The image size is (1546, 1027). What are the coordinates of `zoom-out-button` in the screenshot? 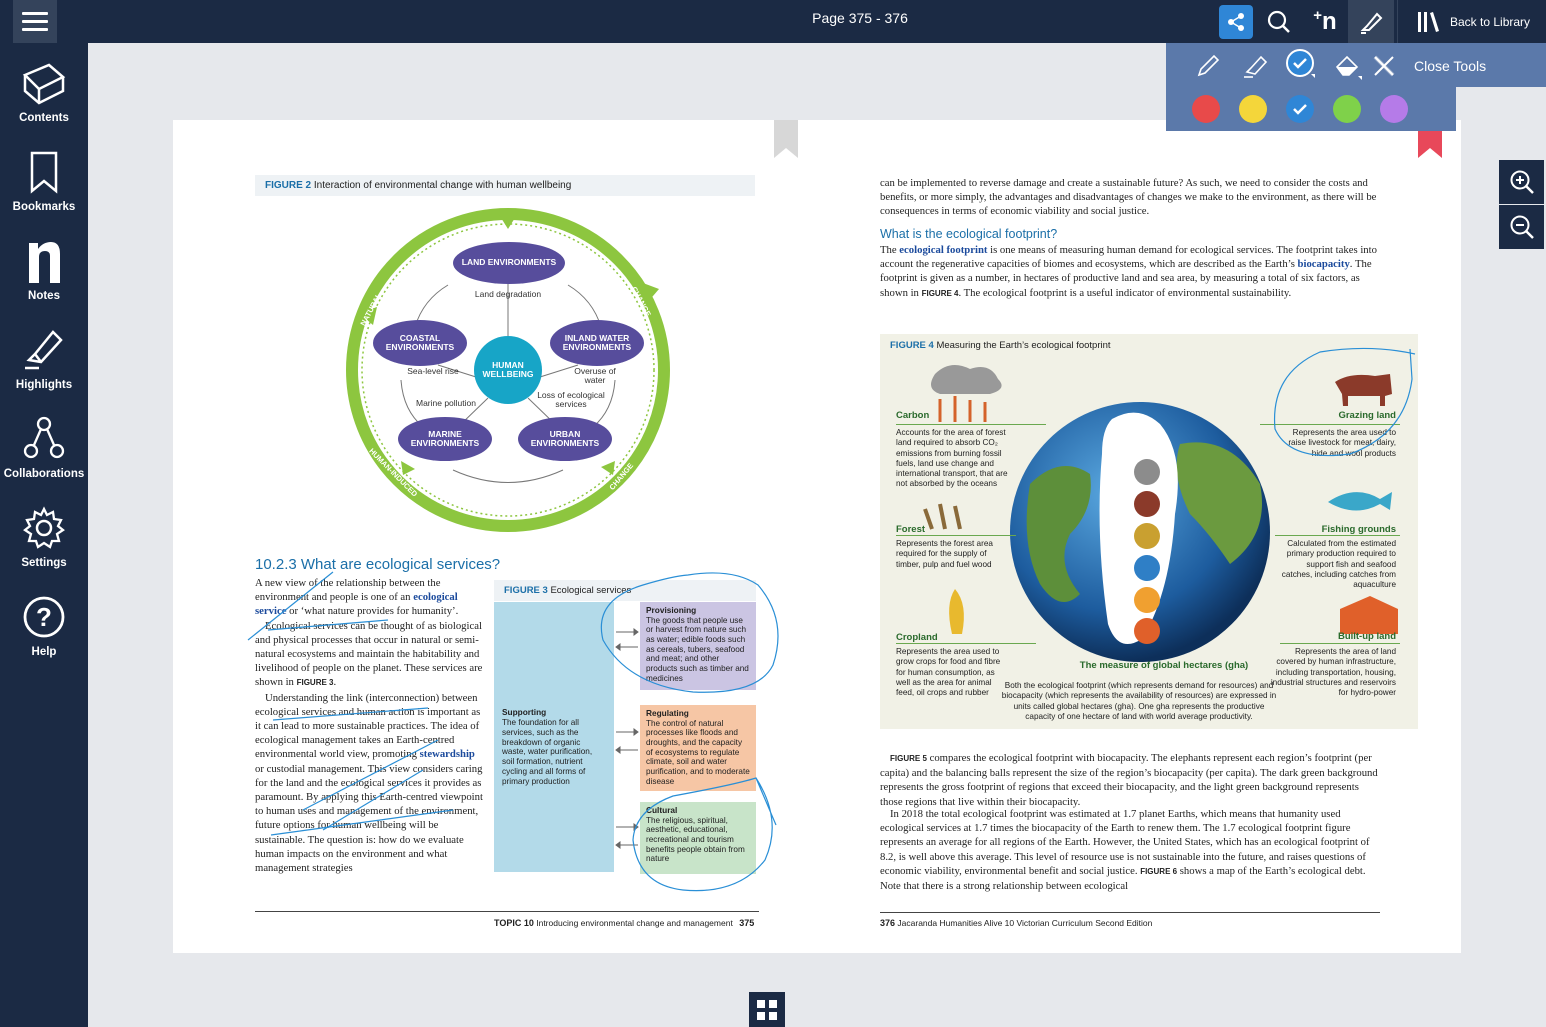 It's located at (1521, 227).